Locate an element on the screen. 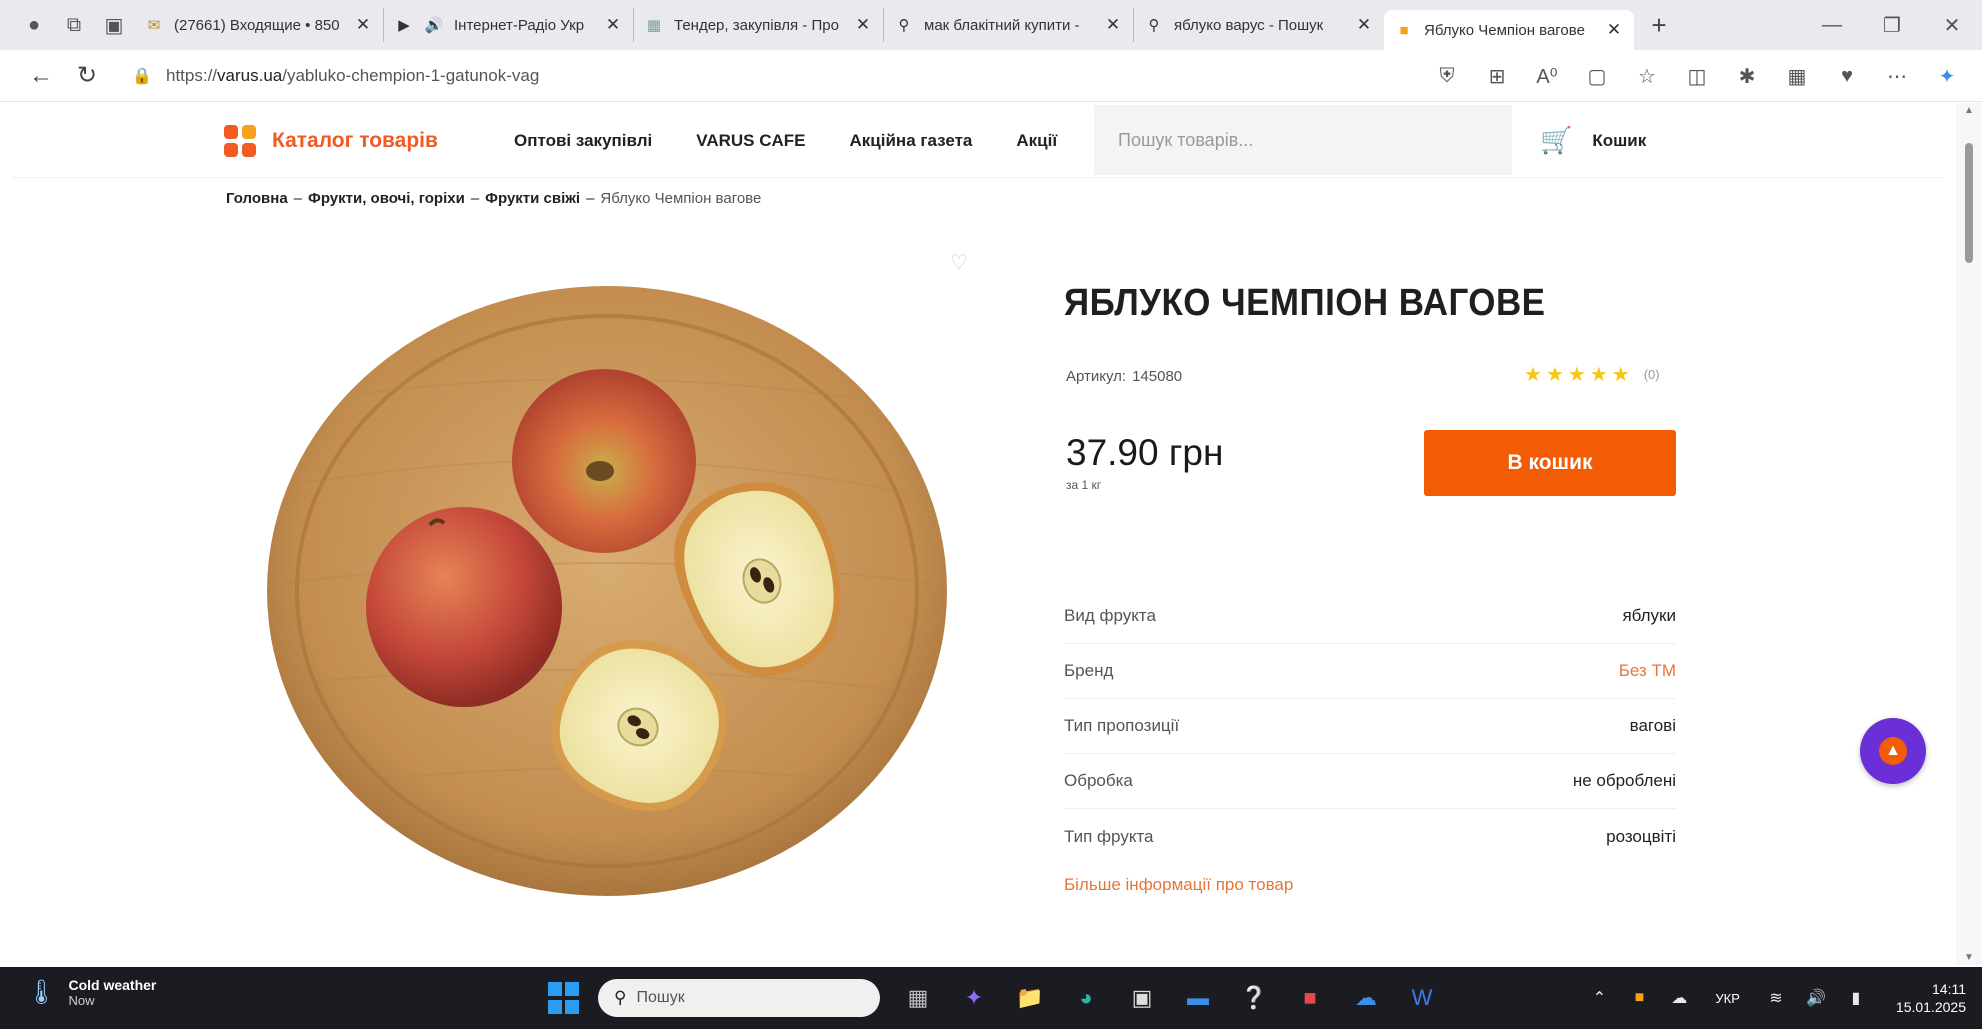  speaker-icon: 🔊 is located at coordinates (434, 25).